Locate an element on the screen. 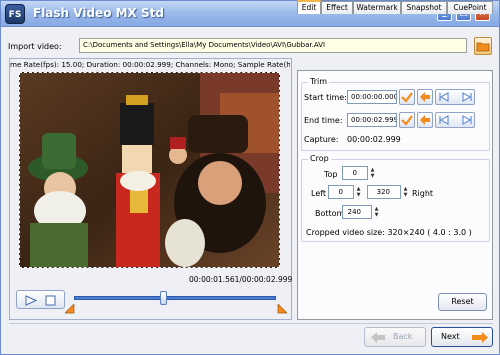 Image resolution: width=500 pixels, height=355 pixels. start-time-label: Start time: is located at coordinates (325, 97).